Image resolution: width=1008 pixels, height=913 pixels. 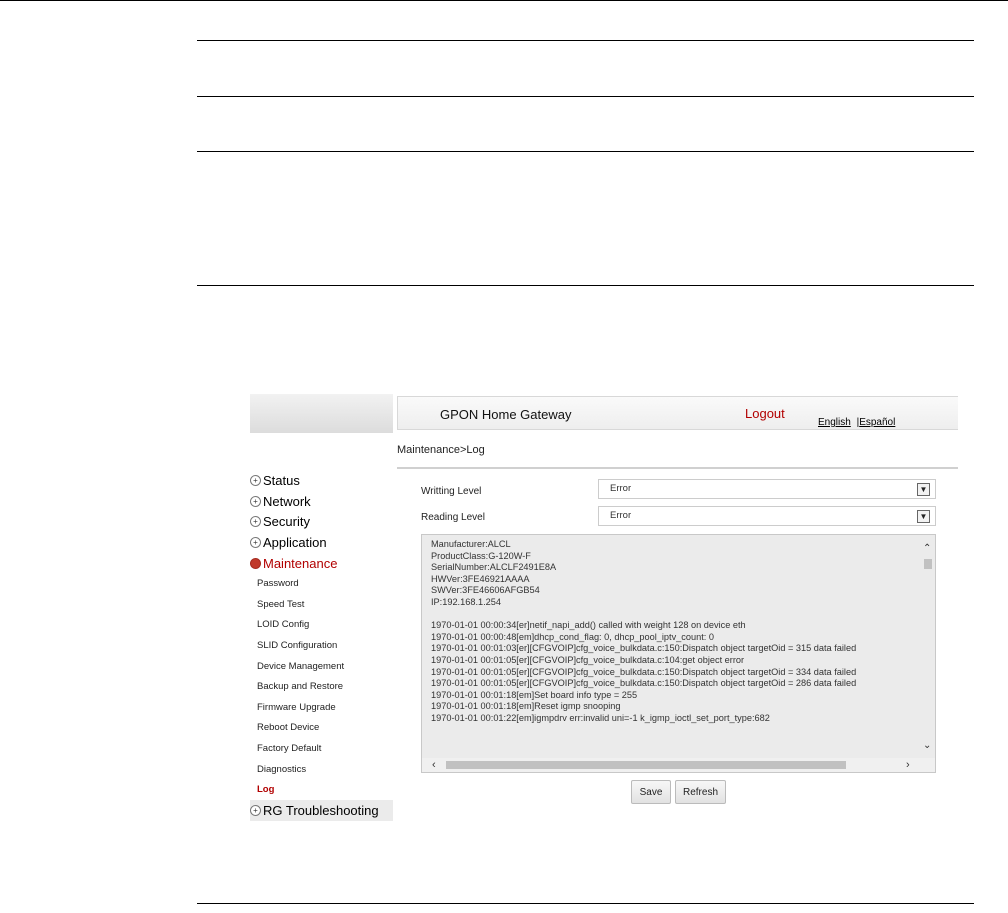 What do you see at coordinates (927, 646) in the screenshot?
I see `vertical-scrollbar: ⌃ ⌄` at bounding box center [927, 646].